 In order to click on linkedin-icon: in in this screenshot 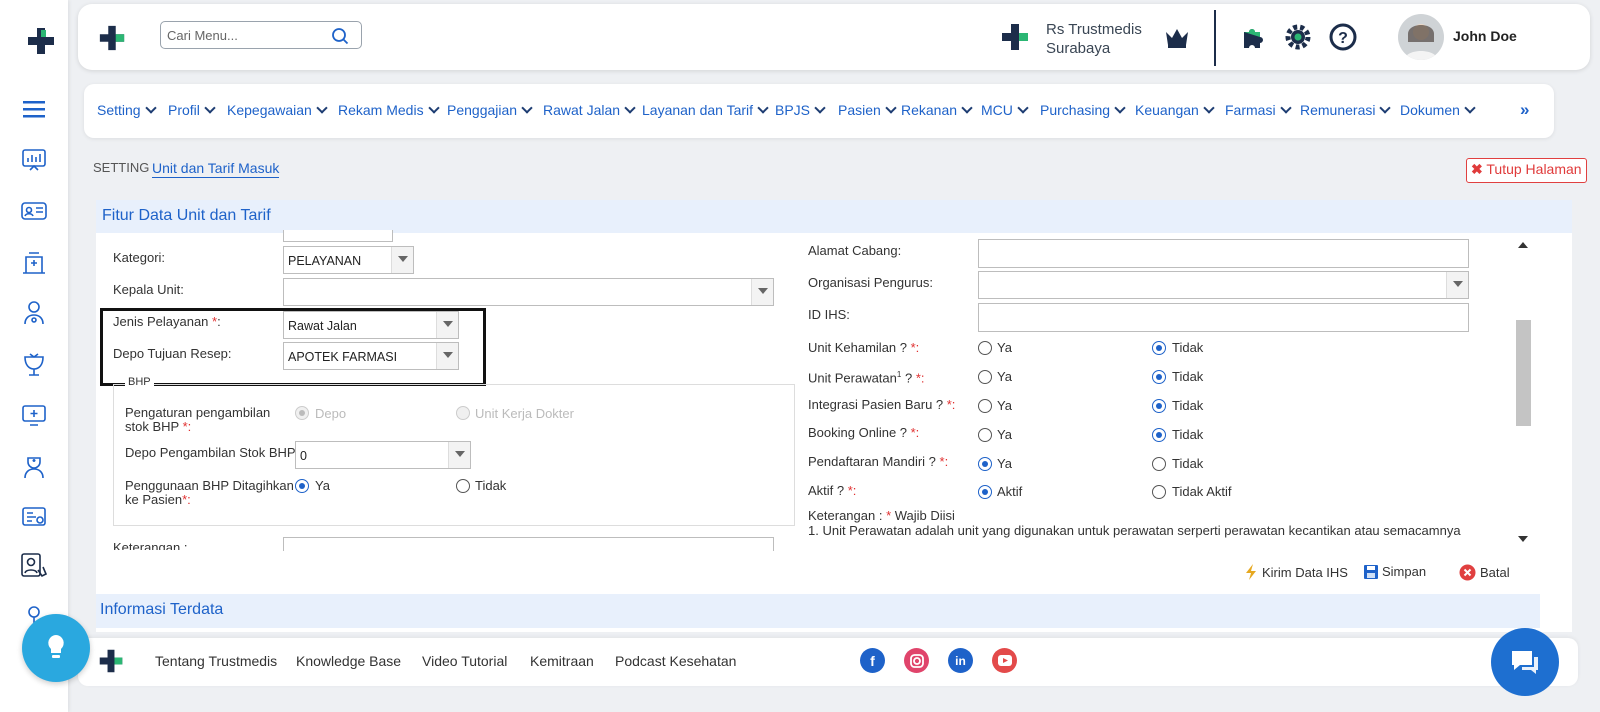, I will do `click(960, 660)`.